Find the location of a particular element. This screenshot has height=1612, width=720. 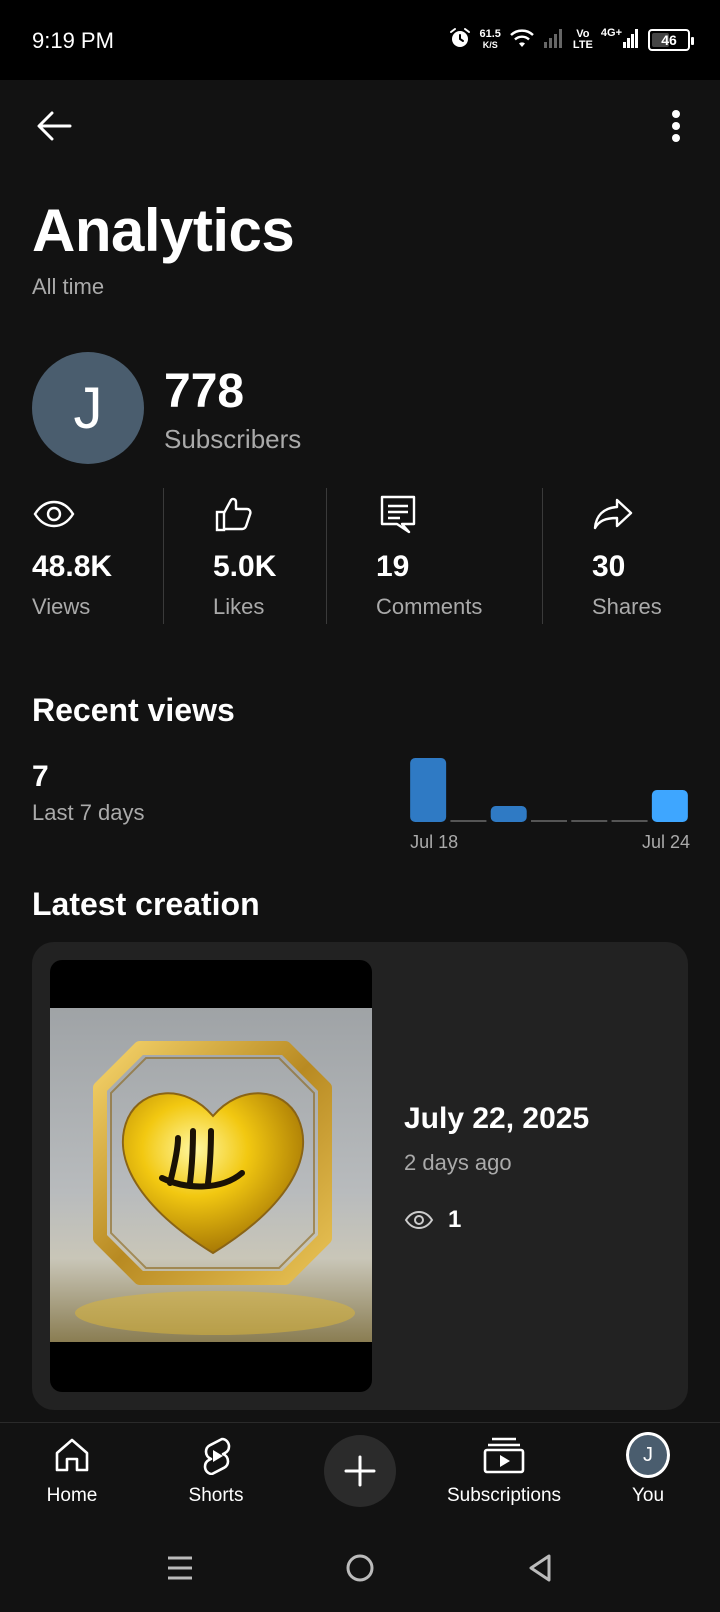

nav-label: Subscriptions is located at coordinates (504, 1495).